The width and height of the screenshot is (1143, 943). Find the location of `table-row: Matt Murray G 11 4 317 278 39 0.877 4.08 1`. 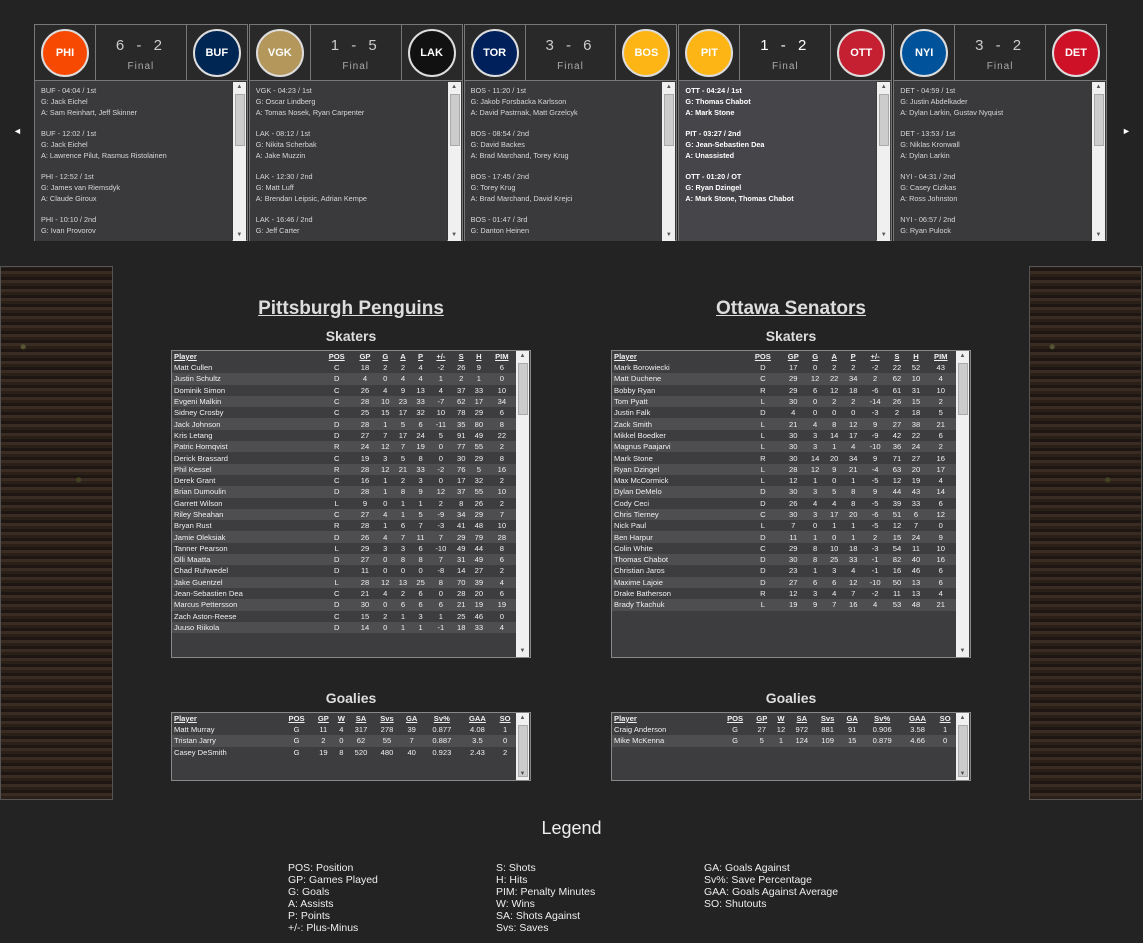

table-row: Matt Murray G 11 4 317 278 39 0.877 4.08 1 is located at coordinates (344, 729).